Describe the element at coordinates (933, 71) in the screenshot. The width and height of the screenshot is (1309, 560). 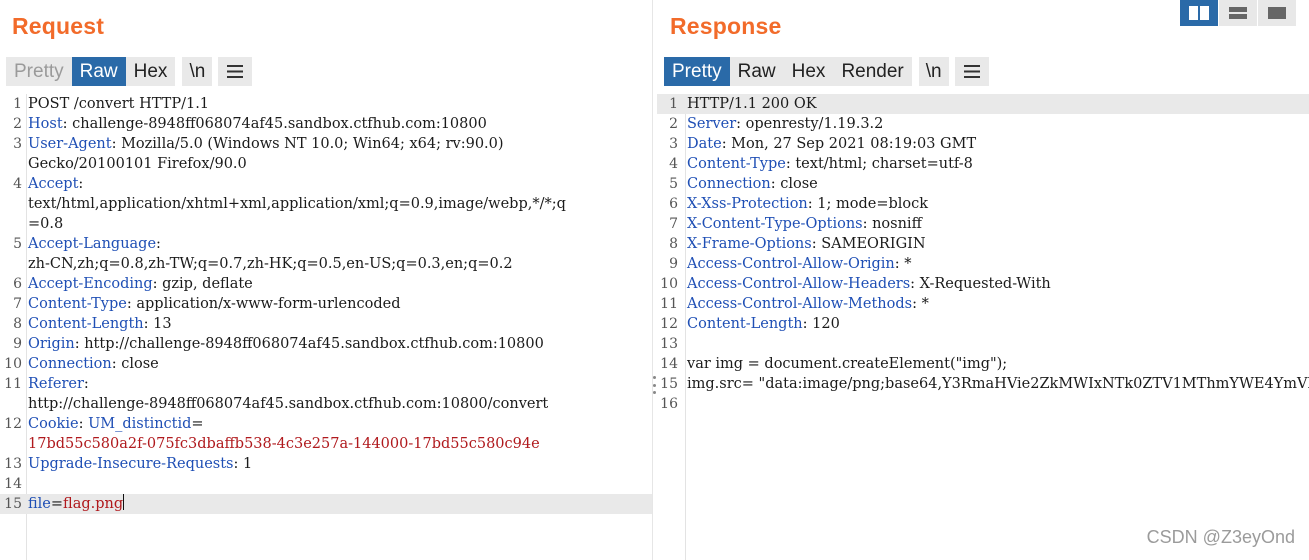
I see `response-newline-toggle: \n` at that location.